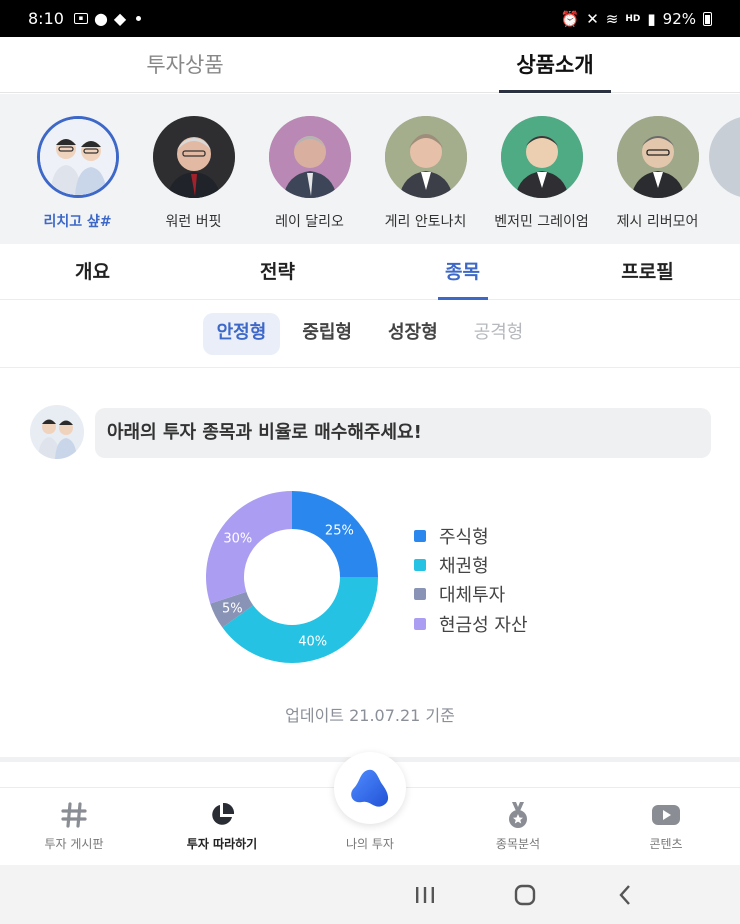 The height and width of the screenshot is (924, 740). I want to click on cloud-icon: ◆, so click(120, 18).